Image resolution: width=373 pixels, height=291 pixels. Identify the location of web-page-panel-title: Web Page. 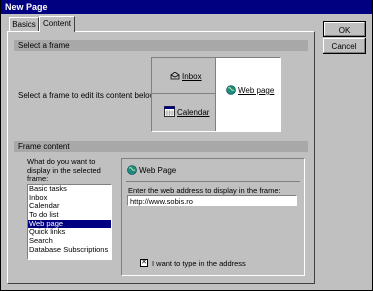
(158, 170).